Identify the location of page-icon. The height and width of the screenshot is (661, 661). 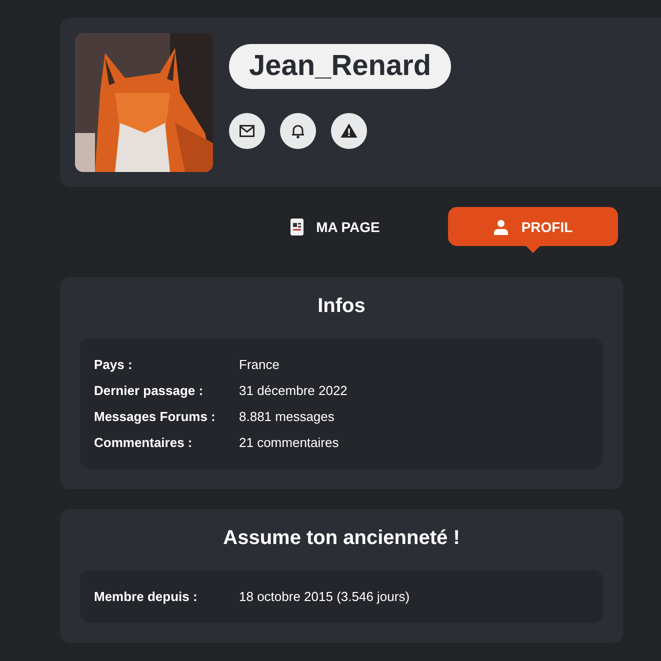
(297, 227).